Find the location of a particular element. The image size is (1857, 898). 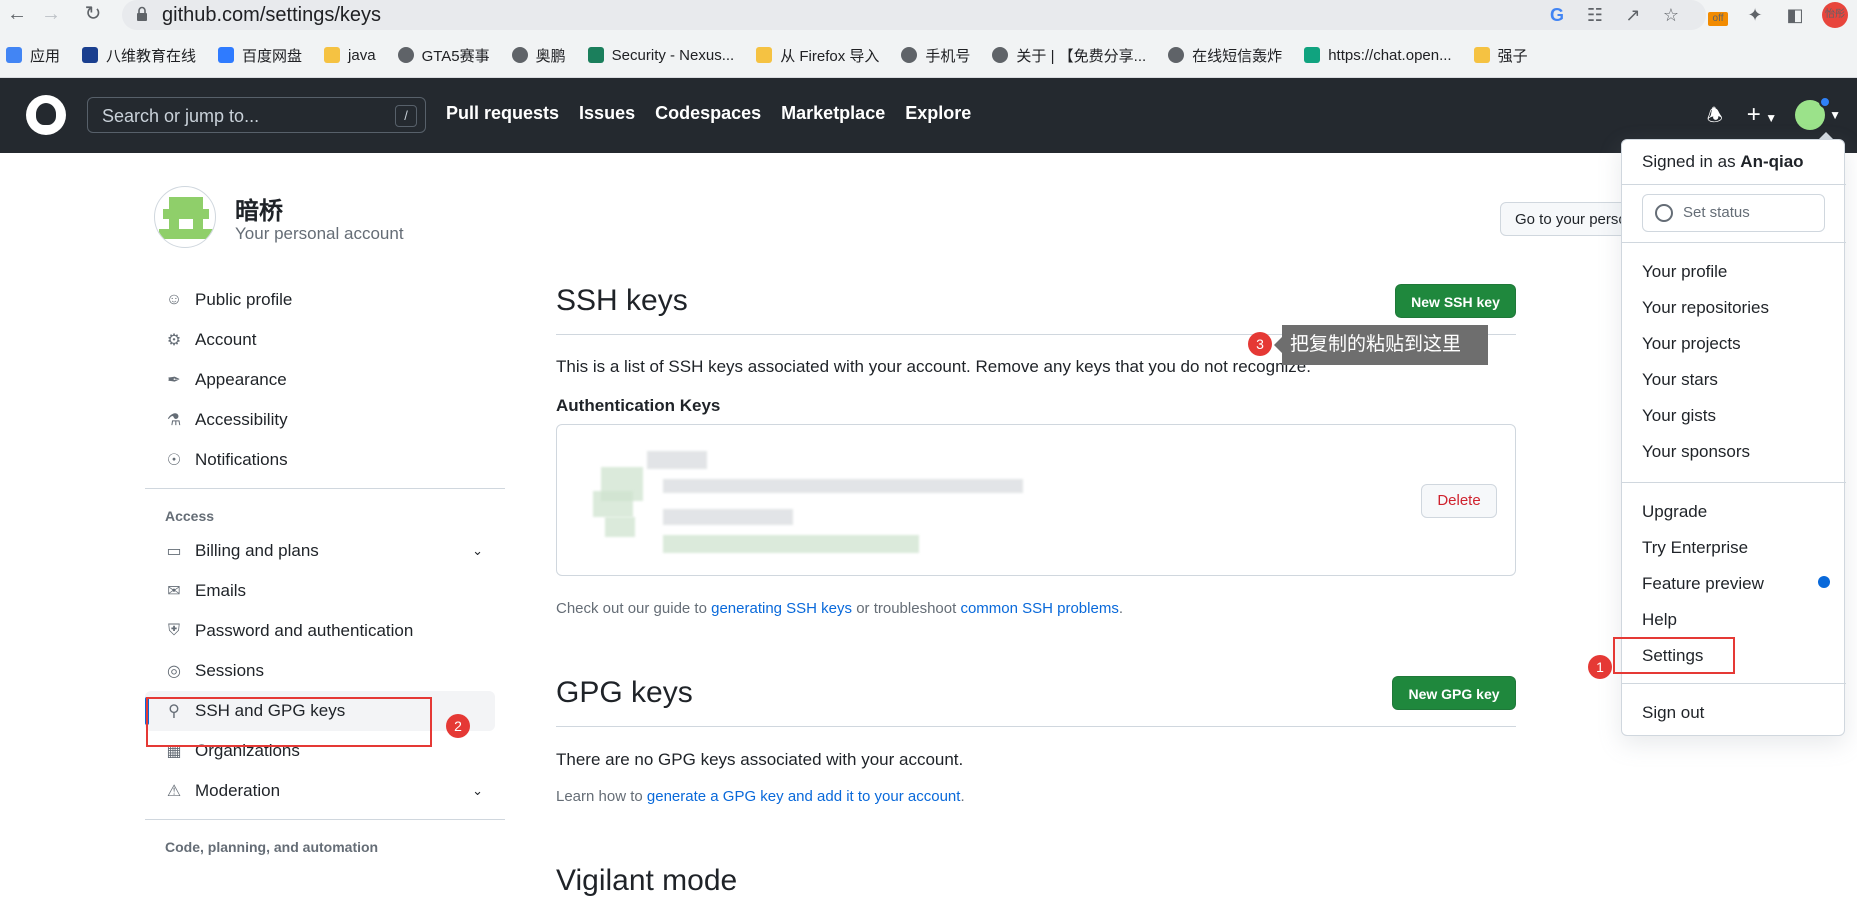

new-ssh-key-button: New SSH key is located at coordinates (1455, 301).